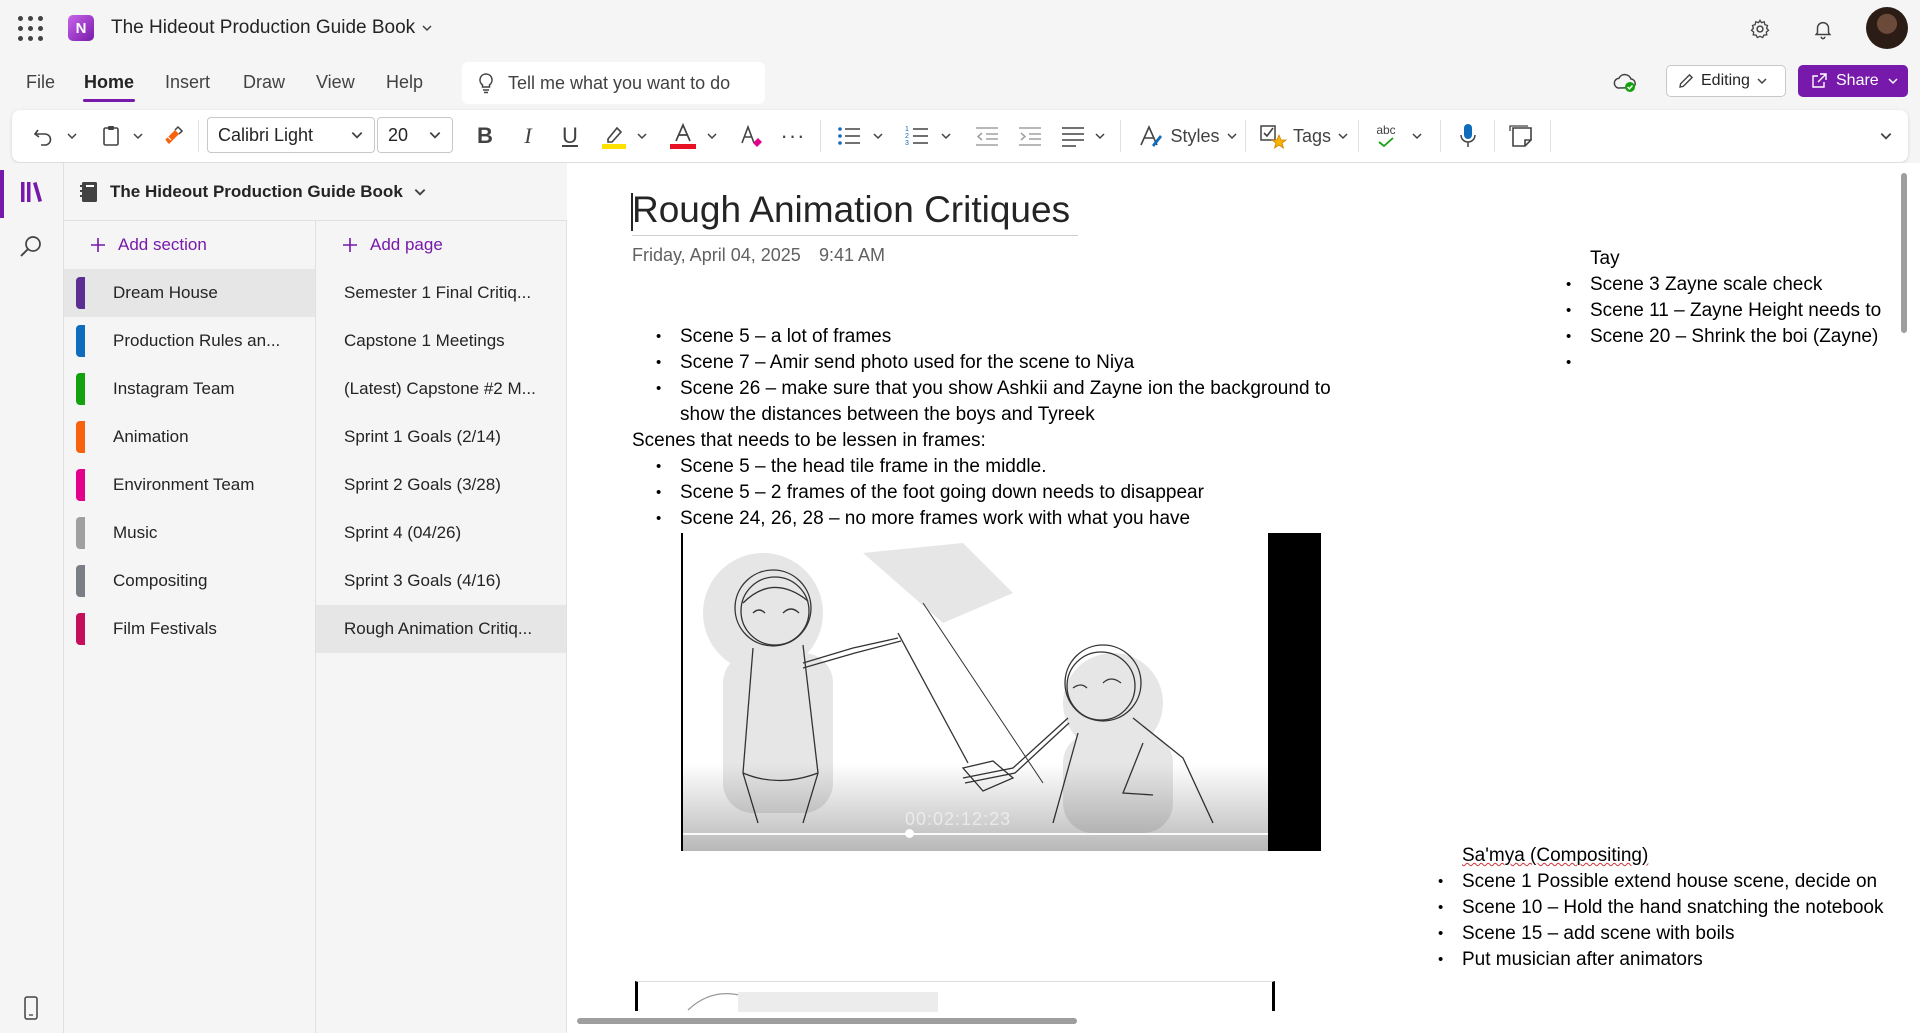 This screenshot has height=1033, width=1920. What do you see at coordinates (613, 83) in the screenshot?
I see `tell-me-search: Tell me what you want to do` at bounding box center [613, 83].